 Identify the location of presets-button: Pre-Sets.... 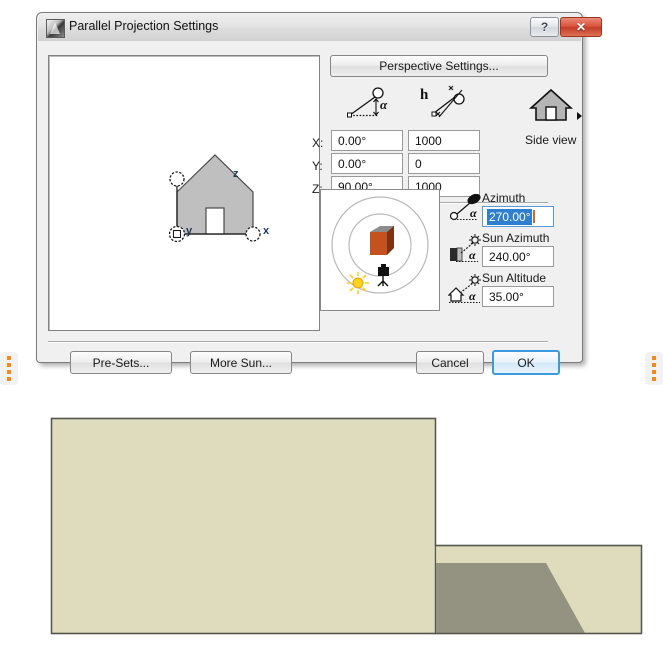
(121, 362).